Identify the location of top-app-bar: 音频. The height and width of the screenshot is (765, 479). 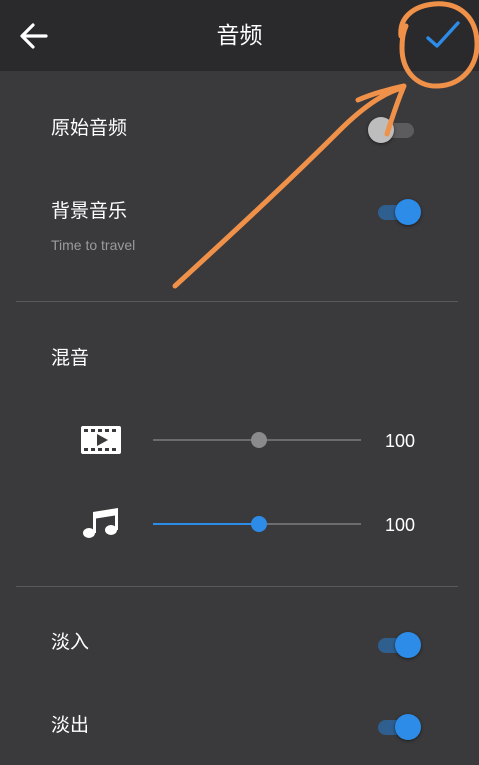
(239, 35).